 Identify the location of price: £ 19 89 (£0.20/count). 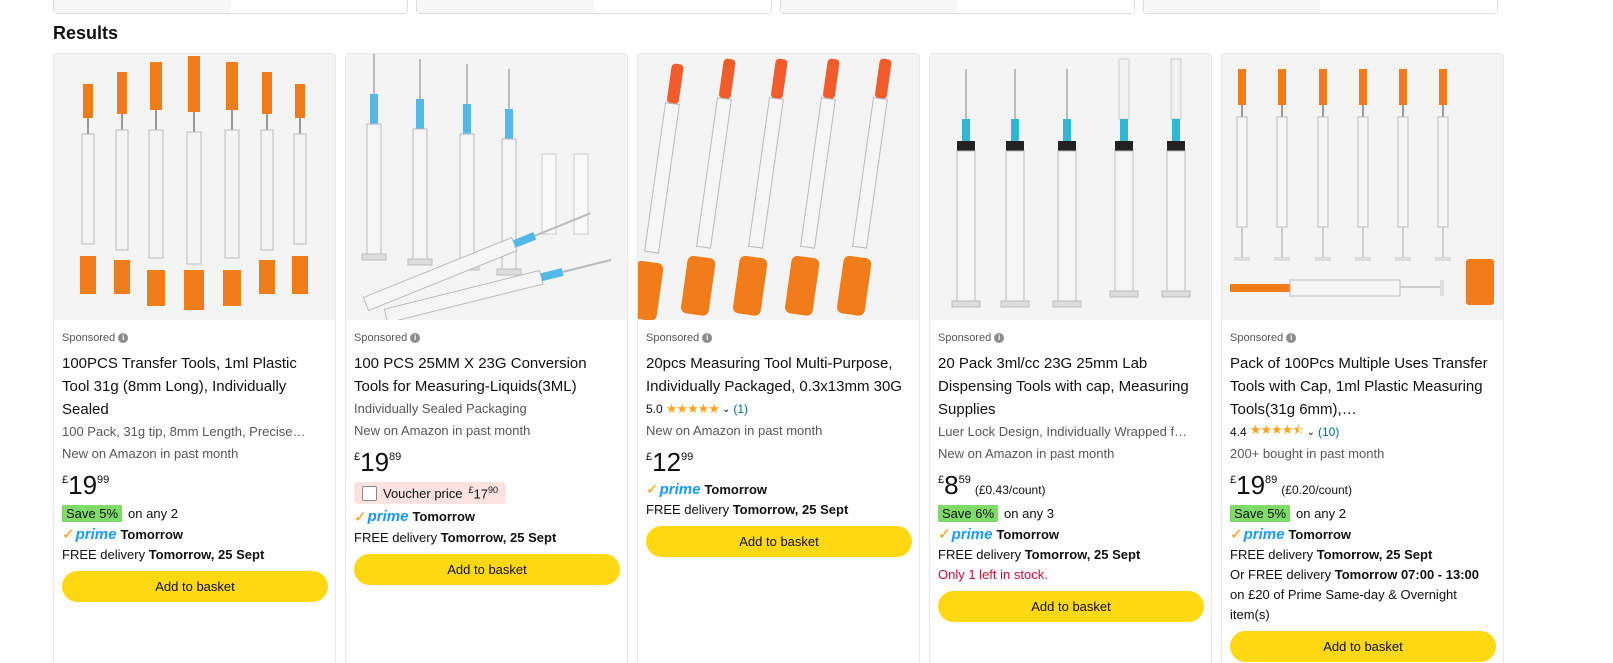
(1362, 486).